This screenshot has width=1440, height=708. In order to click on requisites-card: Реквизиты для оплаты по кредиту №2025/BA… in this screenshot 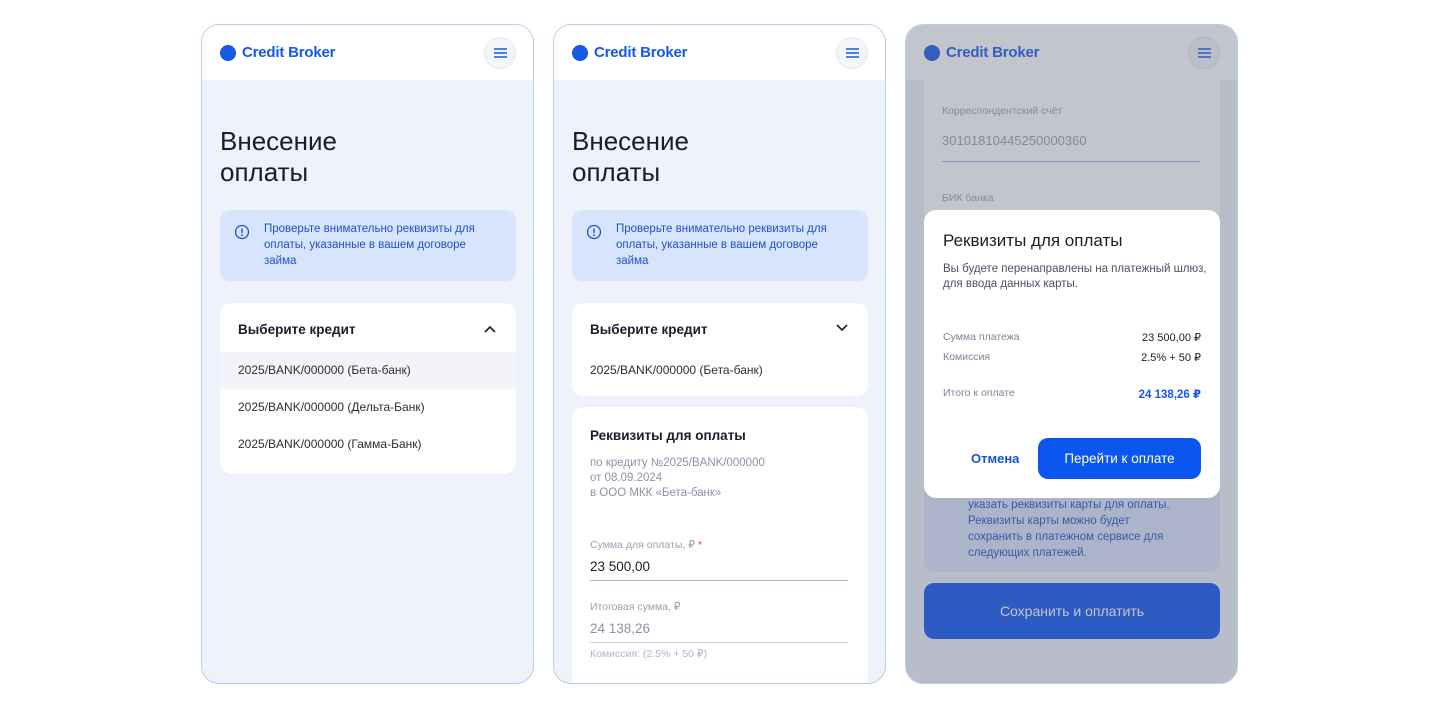, I will do `click(720, 545)`.